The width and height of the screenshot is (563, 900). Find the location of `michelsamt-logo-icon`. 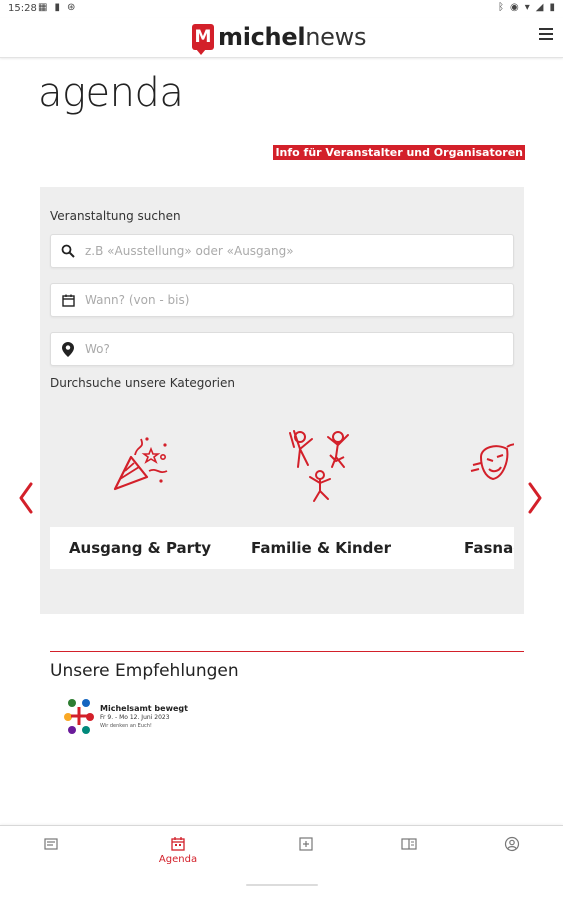

michelsamt-logo-icon is located at coordinates (79, 716).